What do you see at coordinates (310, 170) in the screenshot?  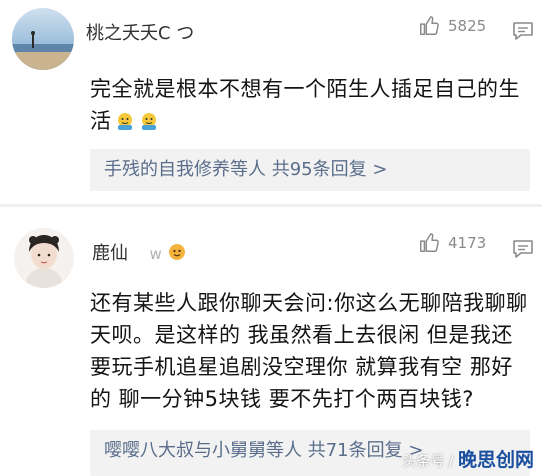 I see `reply-summary-link: 手残的自我修养等人 共95条回复 >` at bounding box center [310, 170].